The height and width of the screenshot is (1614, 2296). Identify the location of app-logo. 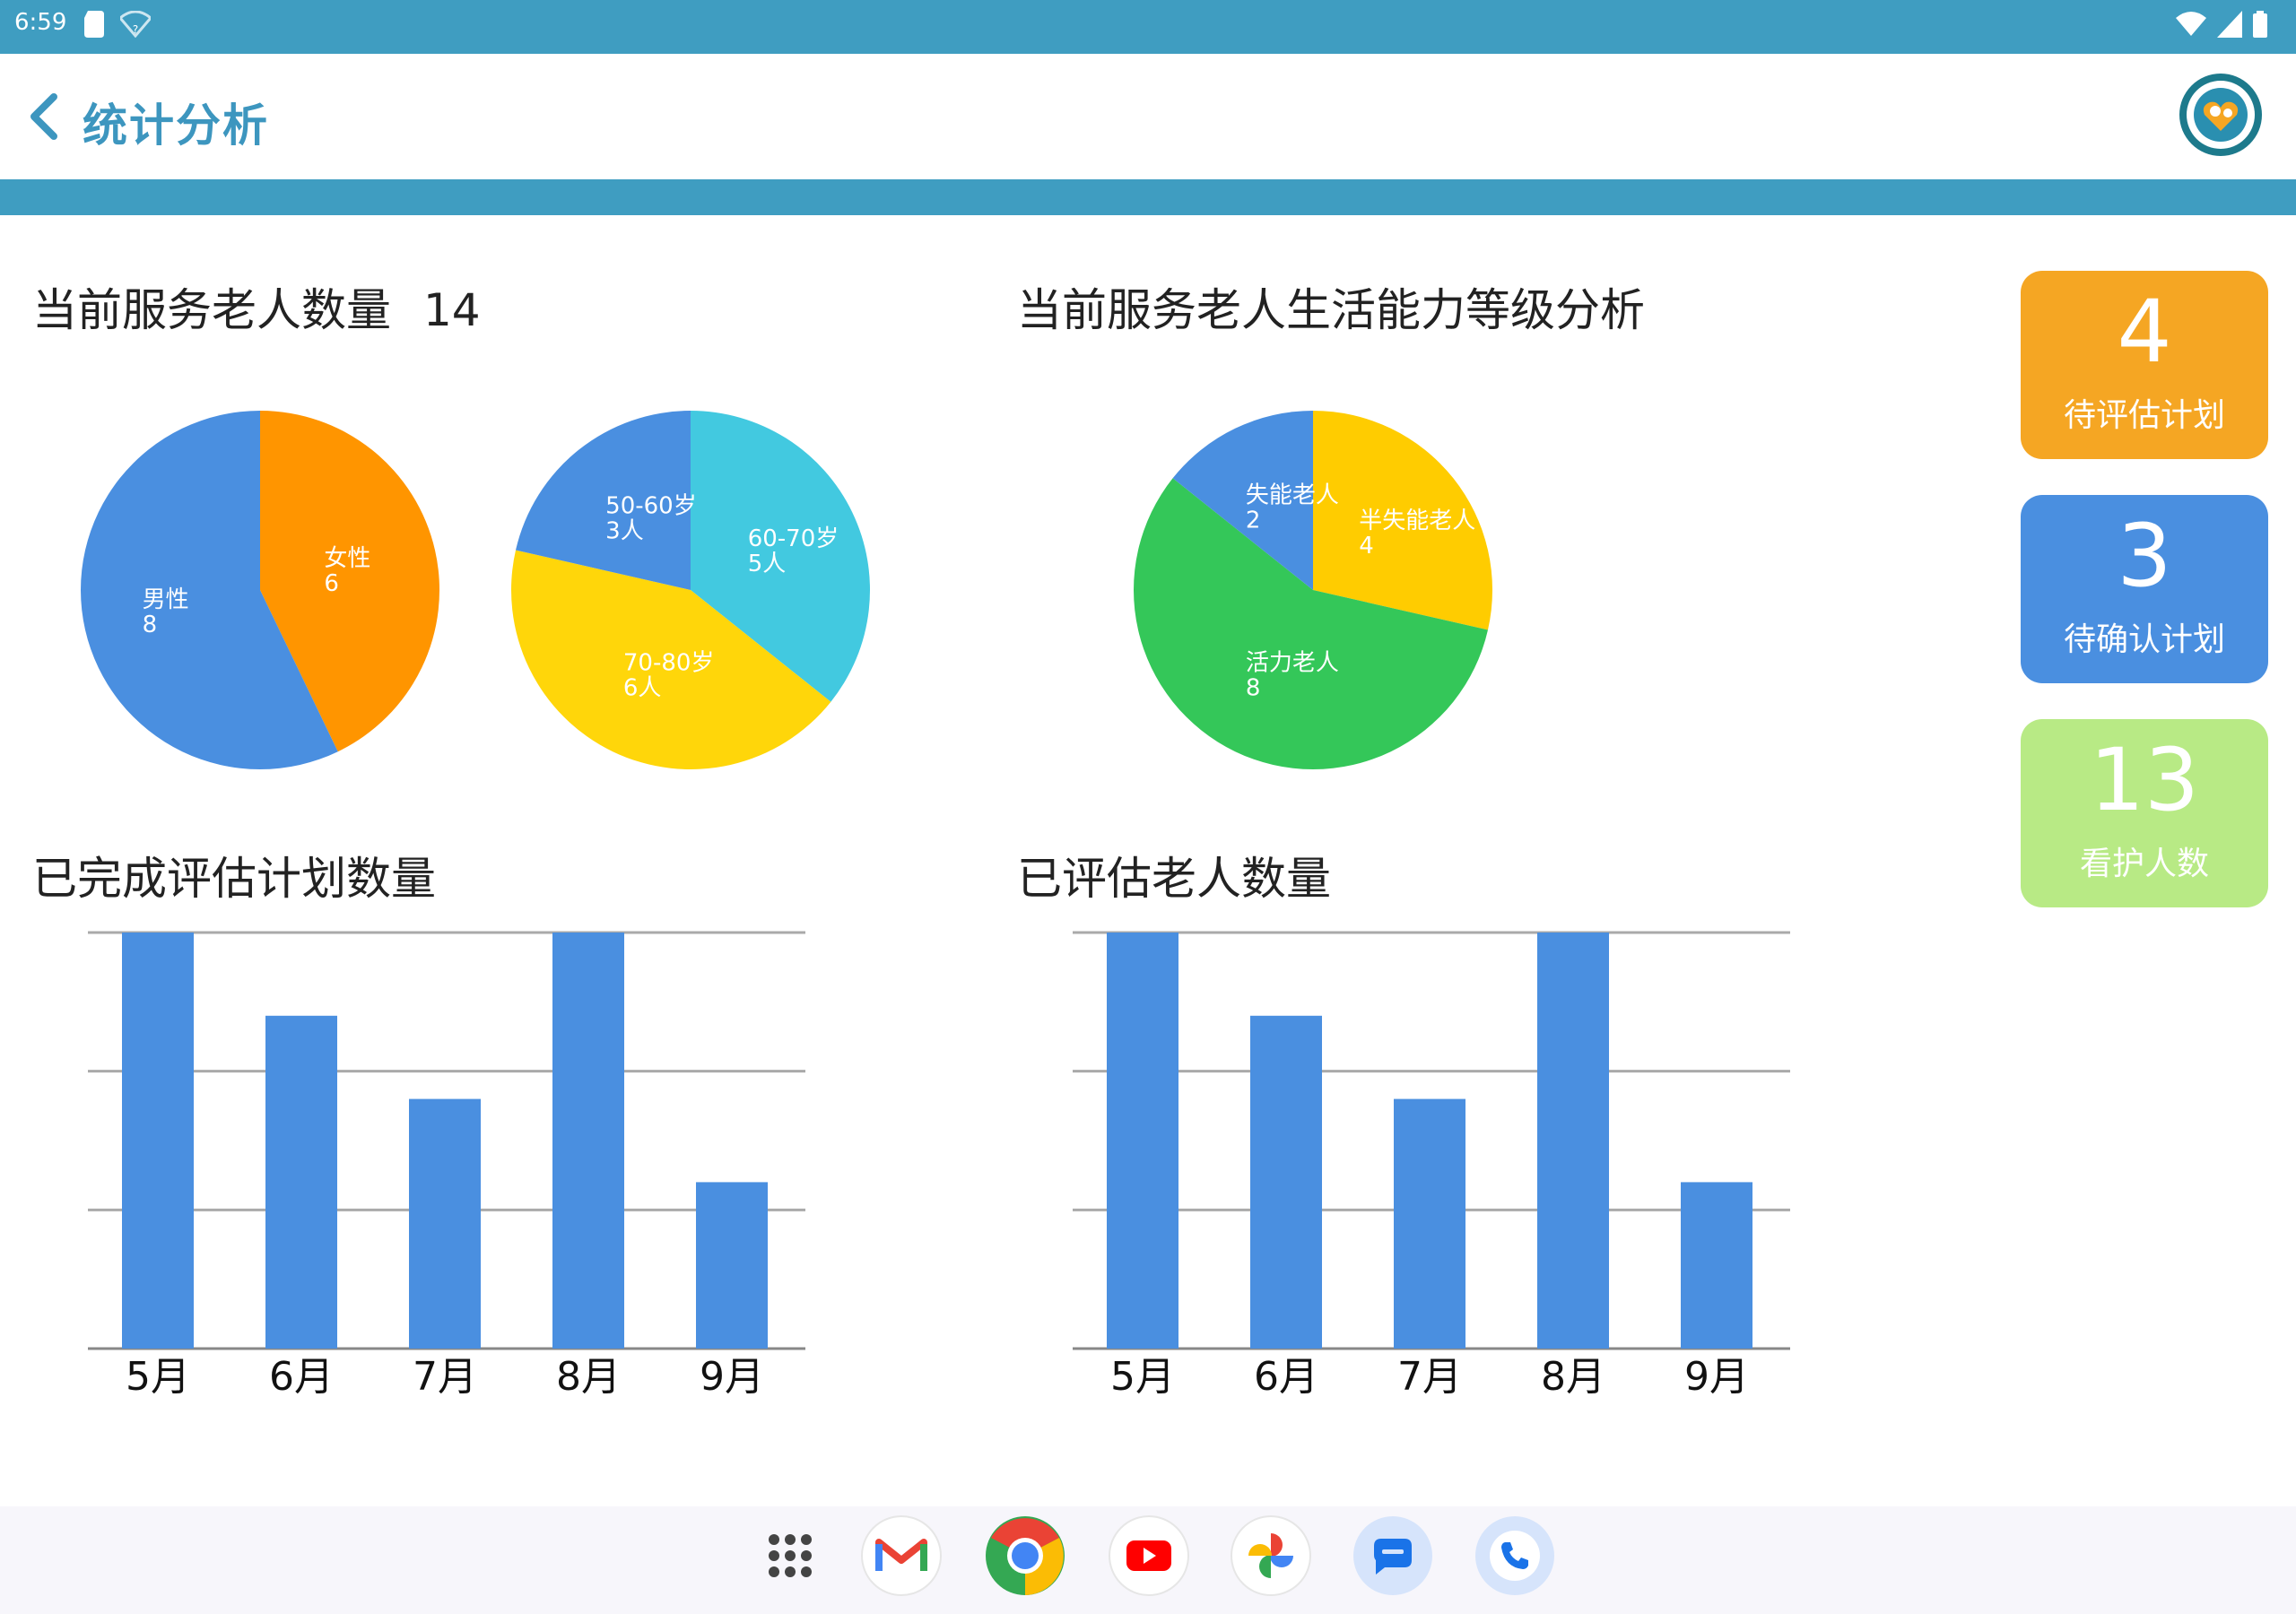
(2220, 115).